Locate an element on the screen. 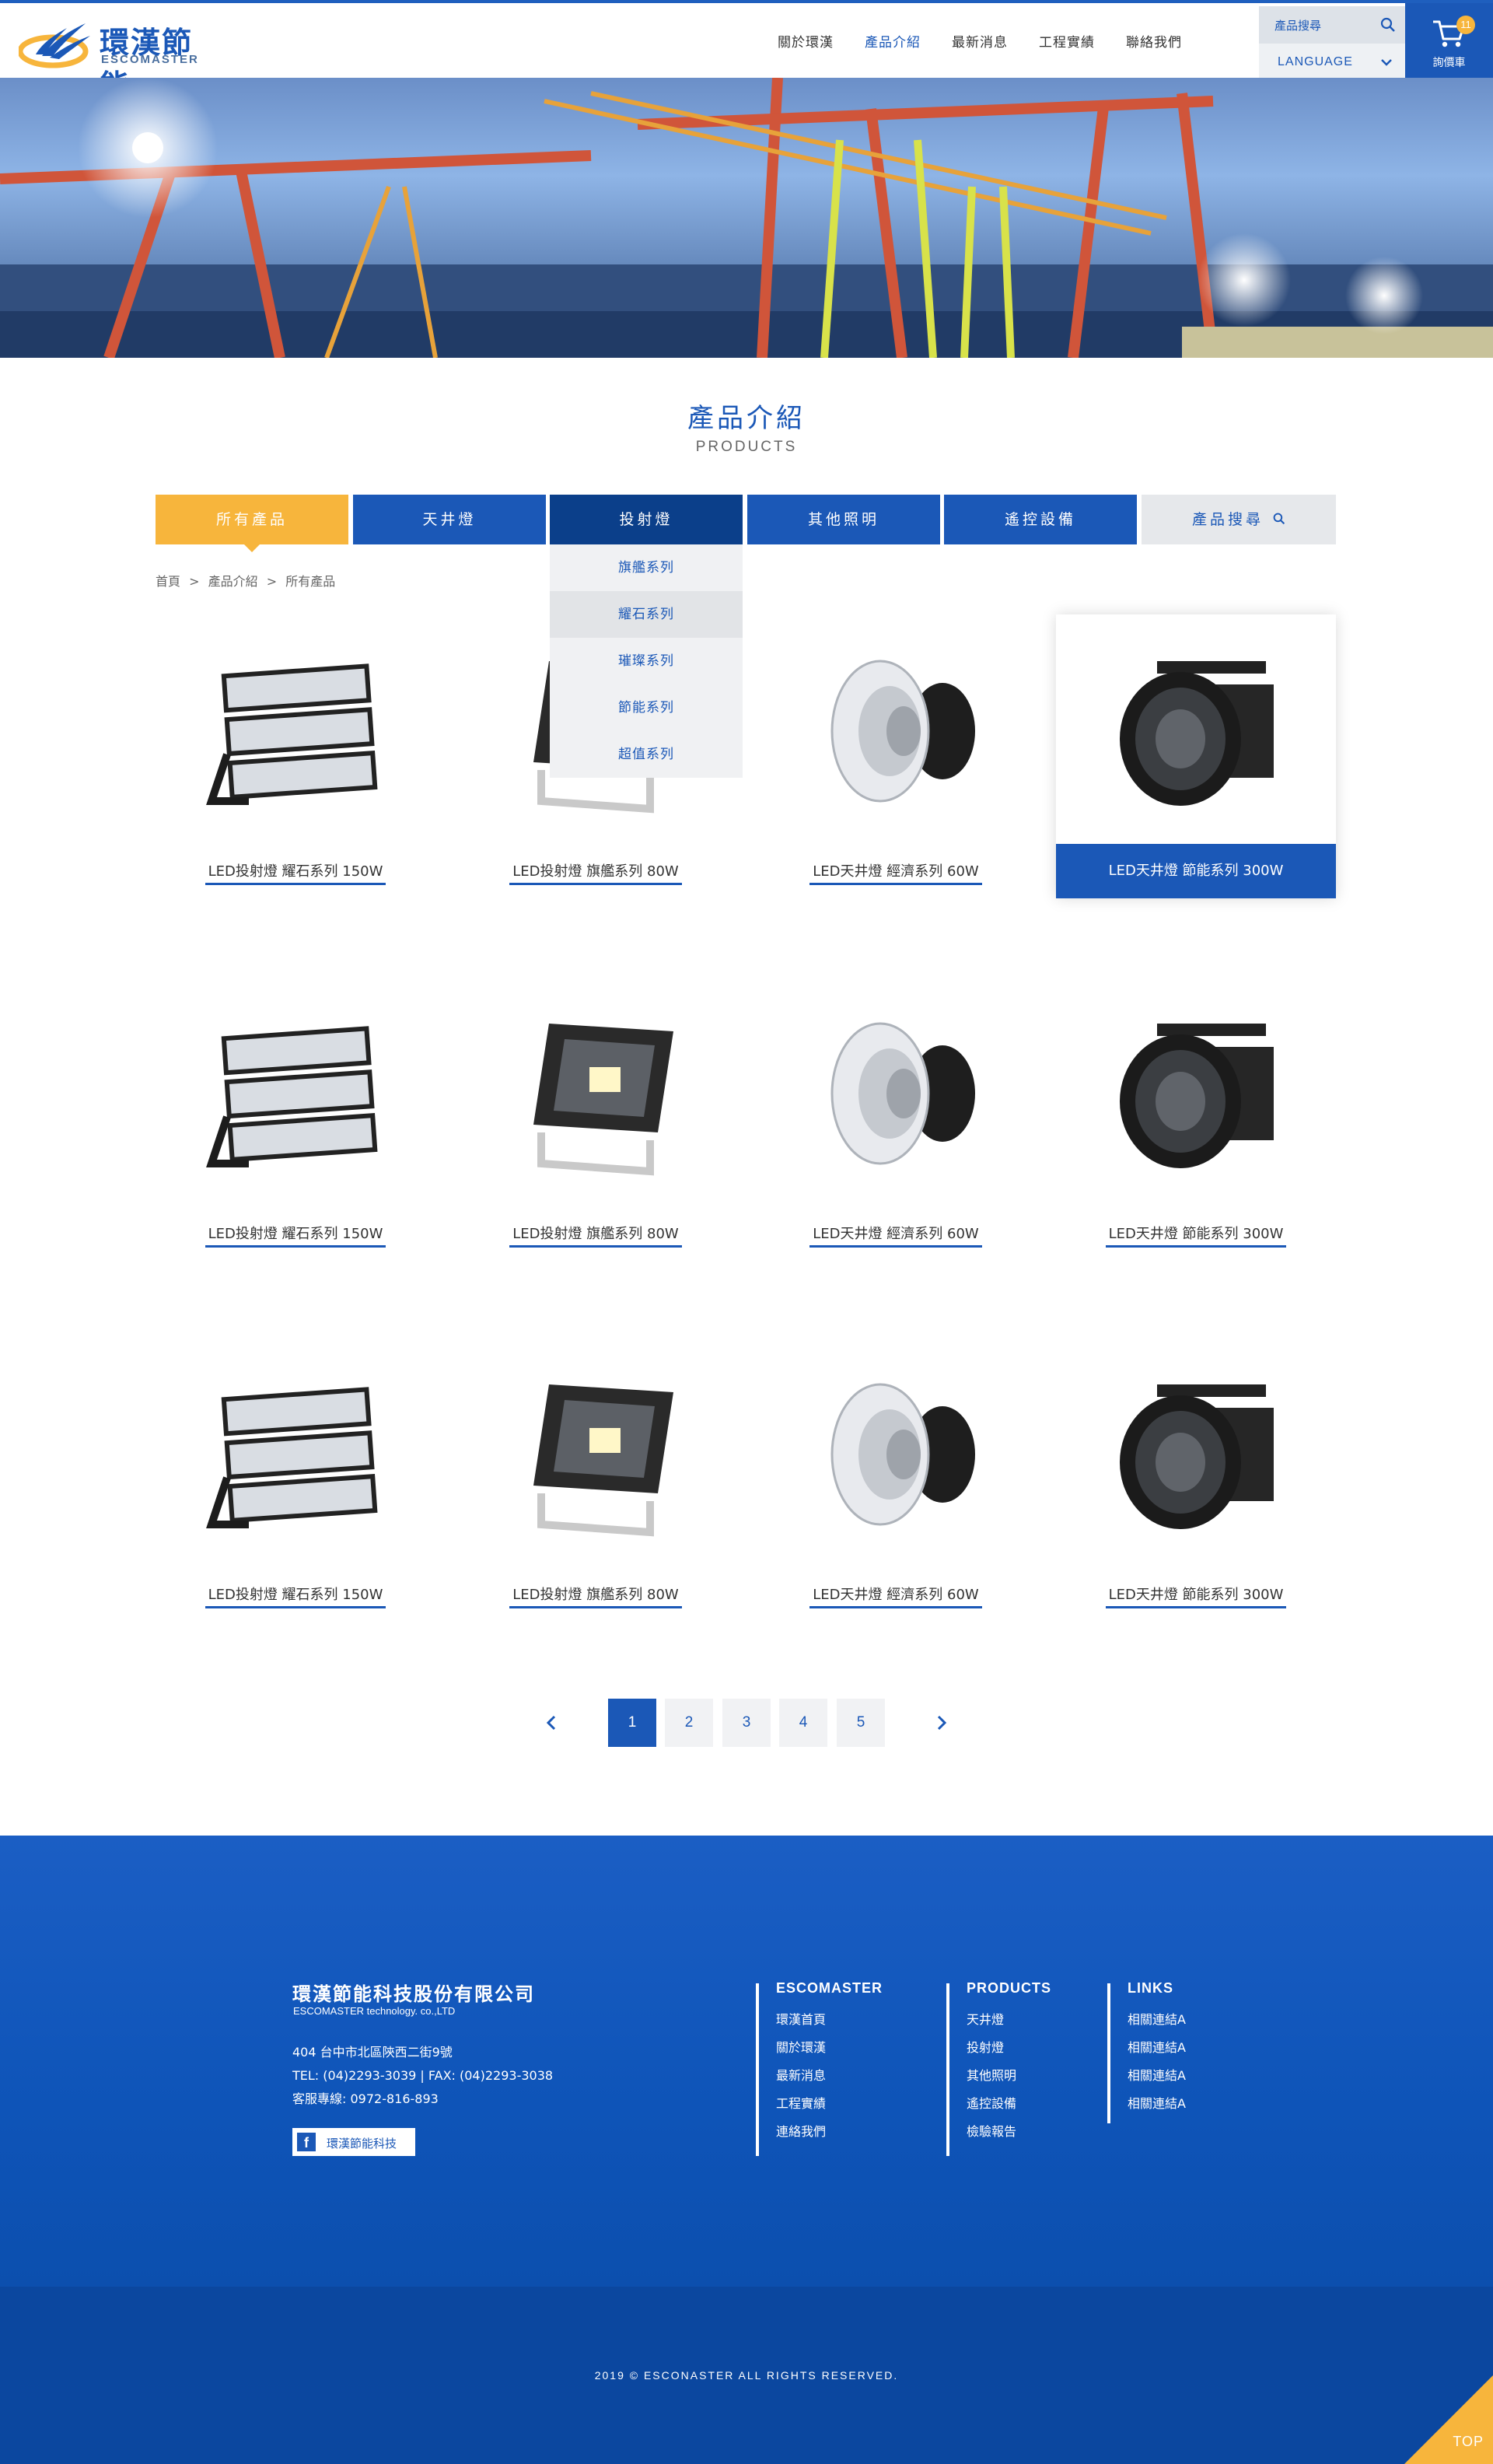 The height and width of the screenshot is (2464, 1493). footer-link: 工程實績 is located at coordinates (829, 2104).